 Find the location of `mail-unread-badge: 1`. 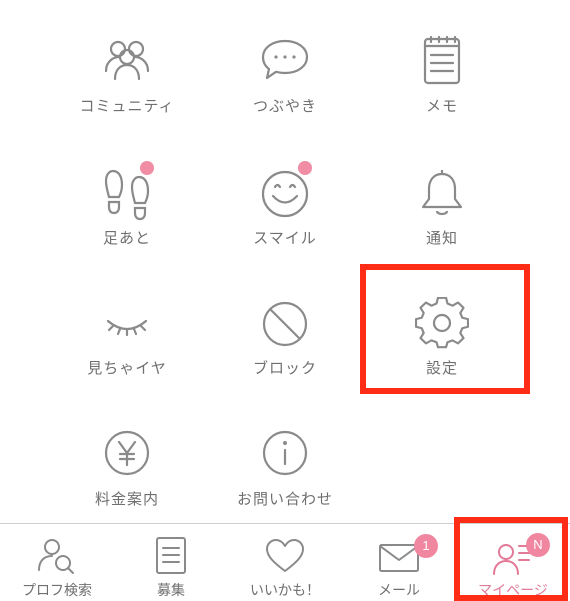

mail-unread-badge: 1 is located at coordinates (426, 546).